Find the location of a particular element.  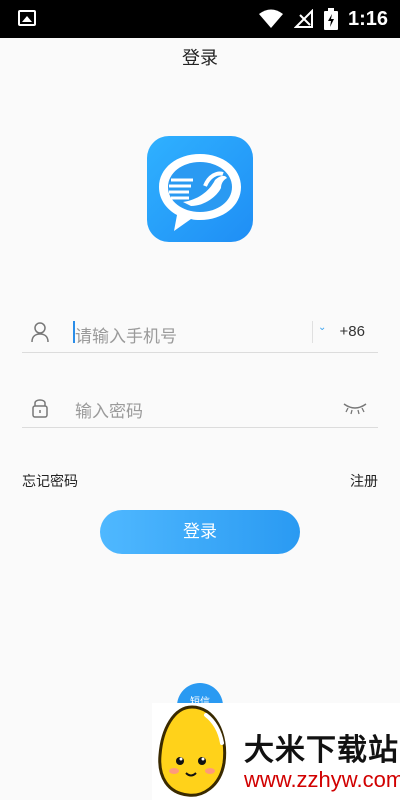

image-notification-icon is located at coordinates (27, 18).